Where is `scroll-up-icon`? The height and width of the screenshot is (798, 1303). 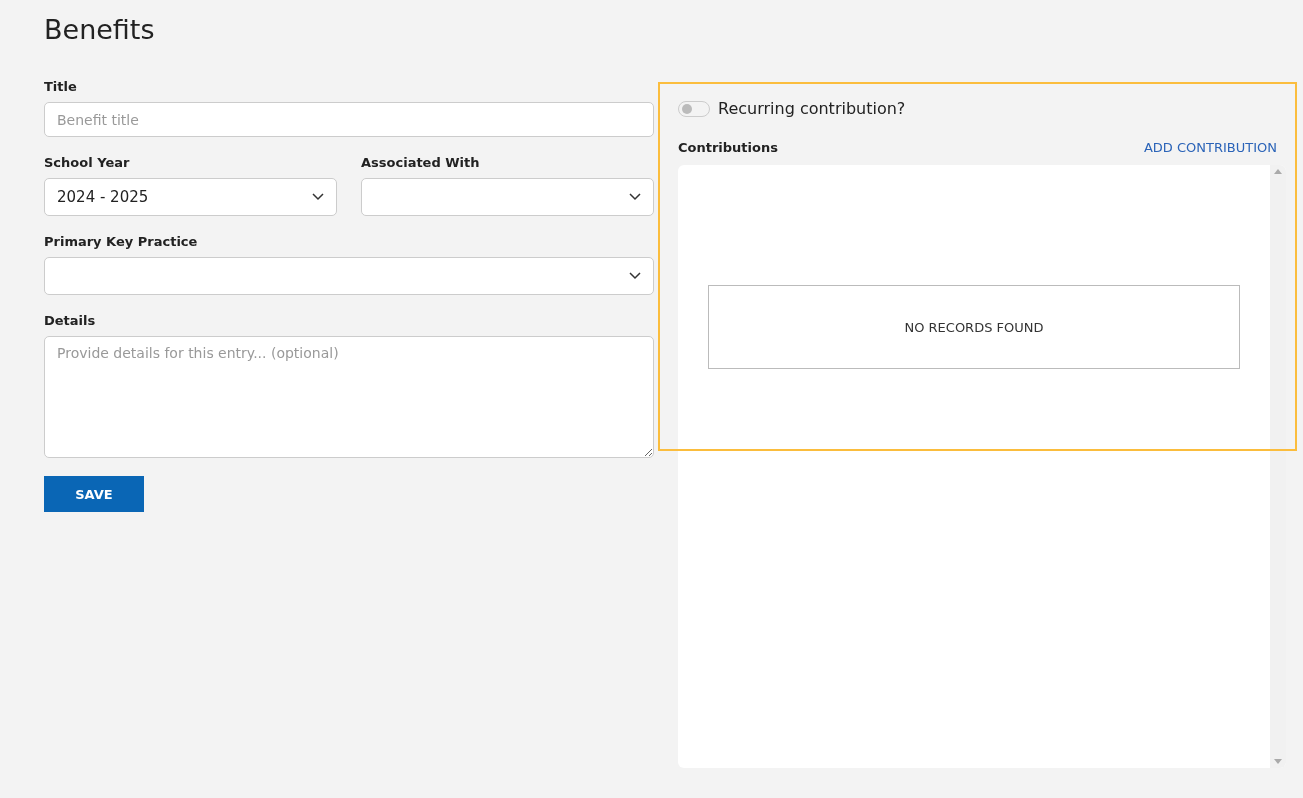 scroll-up-icon is located at coordinates (1278, 171).